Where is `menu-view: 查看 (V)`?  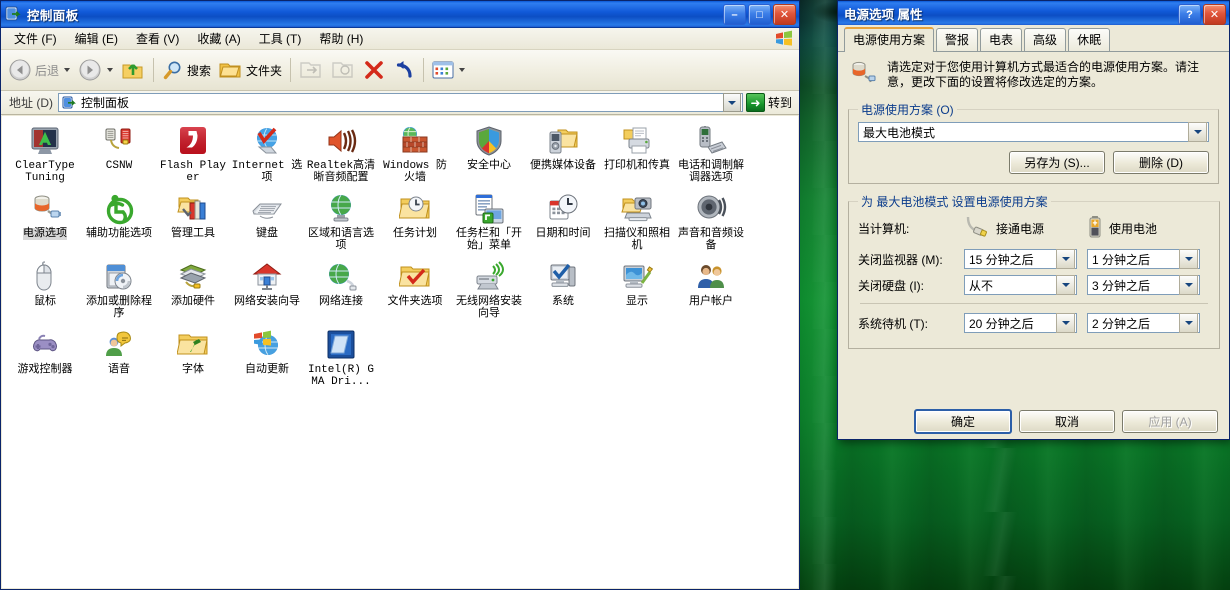 menu-view: 查看 (V) is located at coordinates (157, 38).